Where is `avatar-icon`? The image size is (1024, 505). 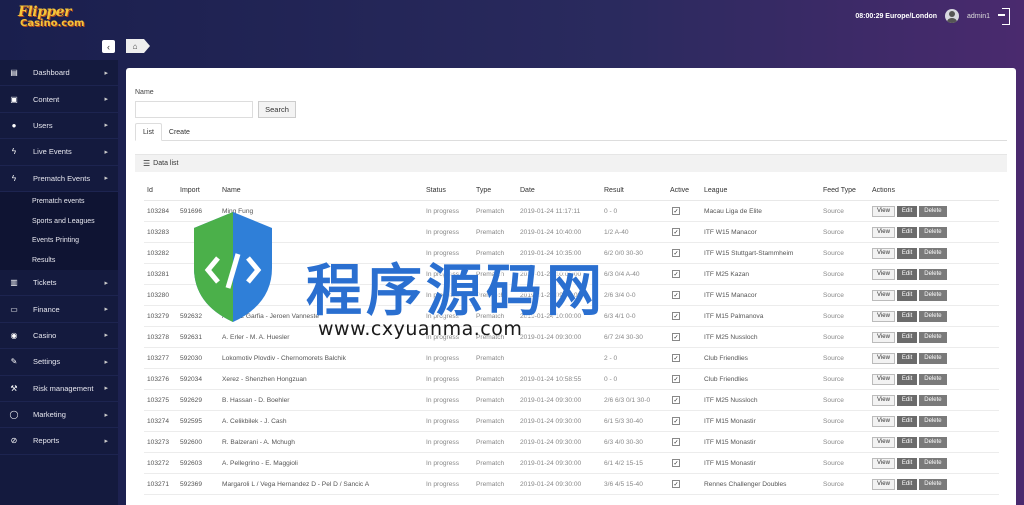 avatar-icon is located at coordinates (952, 16).